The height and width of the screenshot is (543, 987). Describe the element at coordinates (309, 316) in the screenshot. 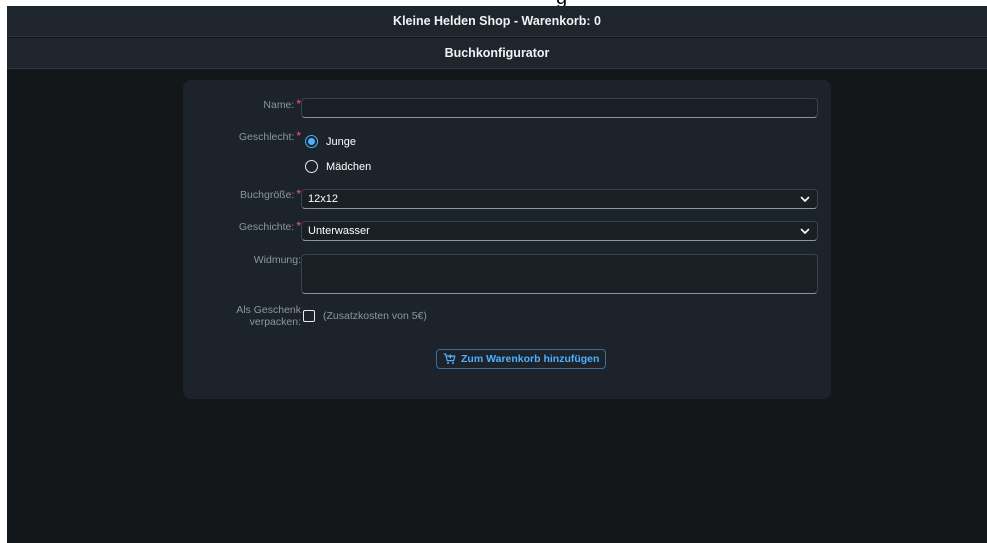

I see `checkbox-unchecked-icon` at that location.